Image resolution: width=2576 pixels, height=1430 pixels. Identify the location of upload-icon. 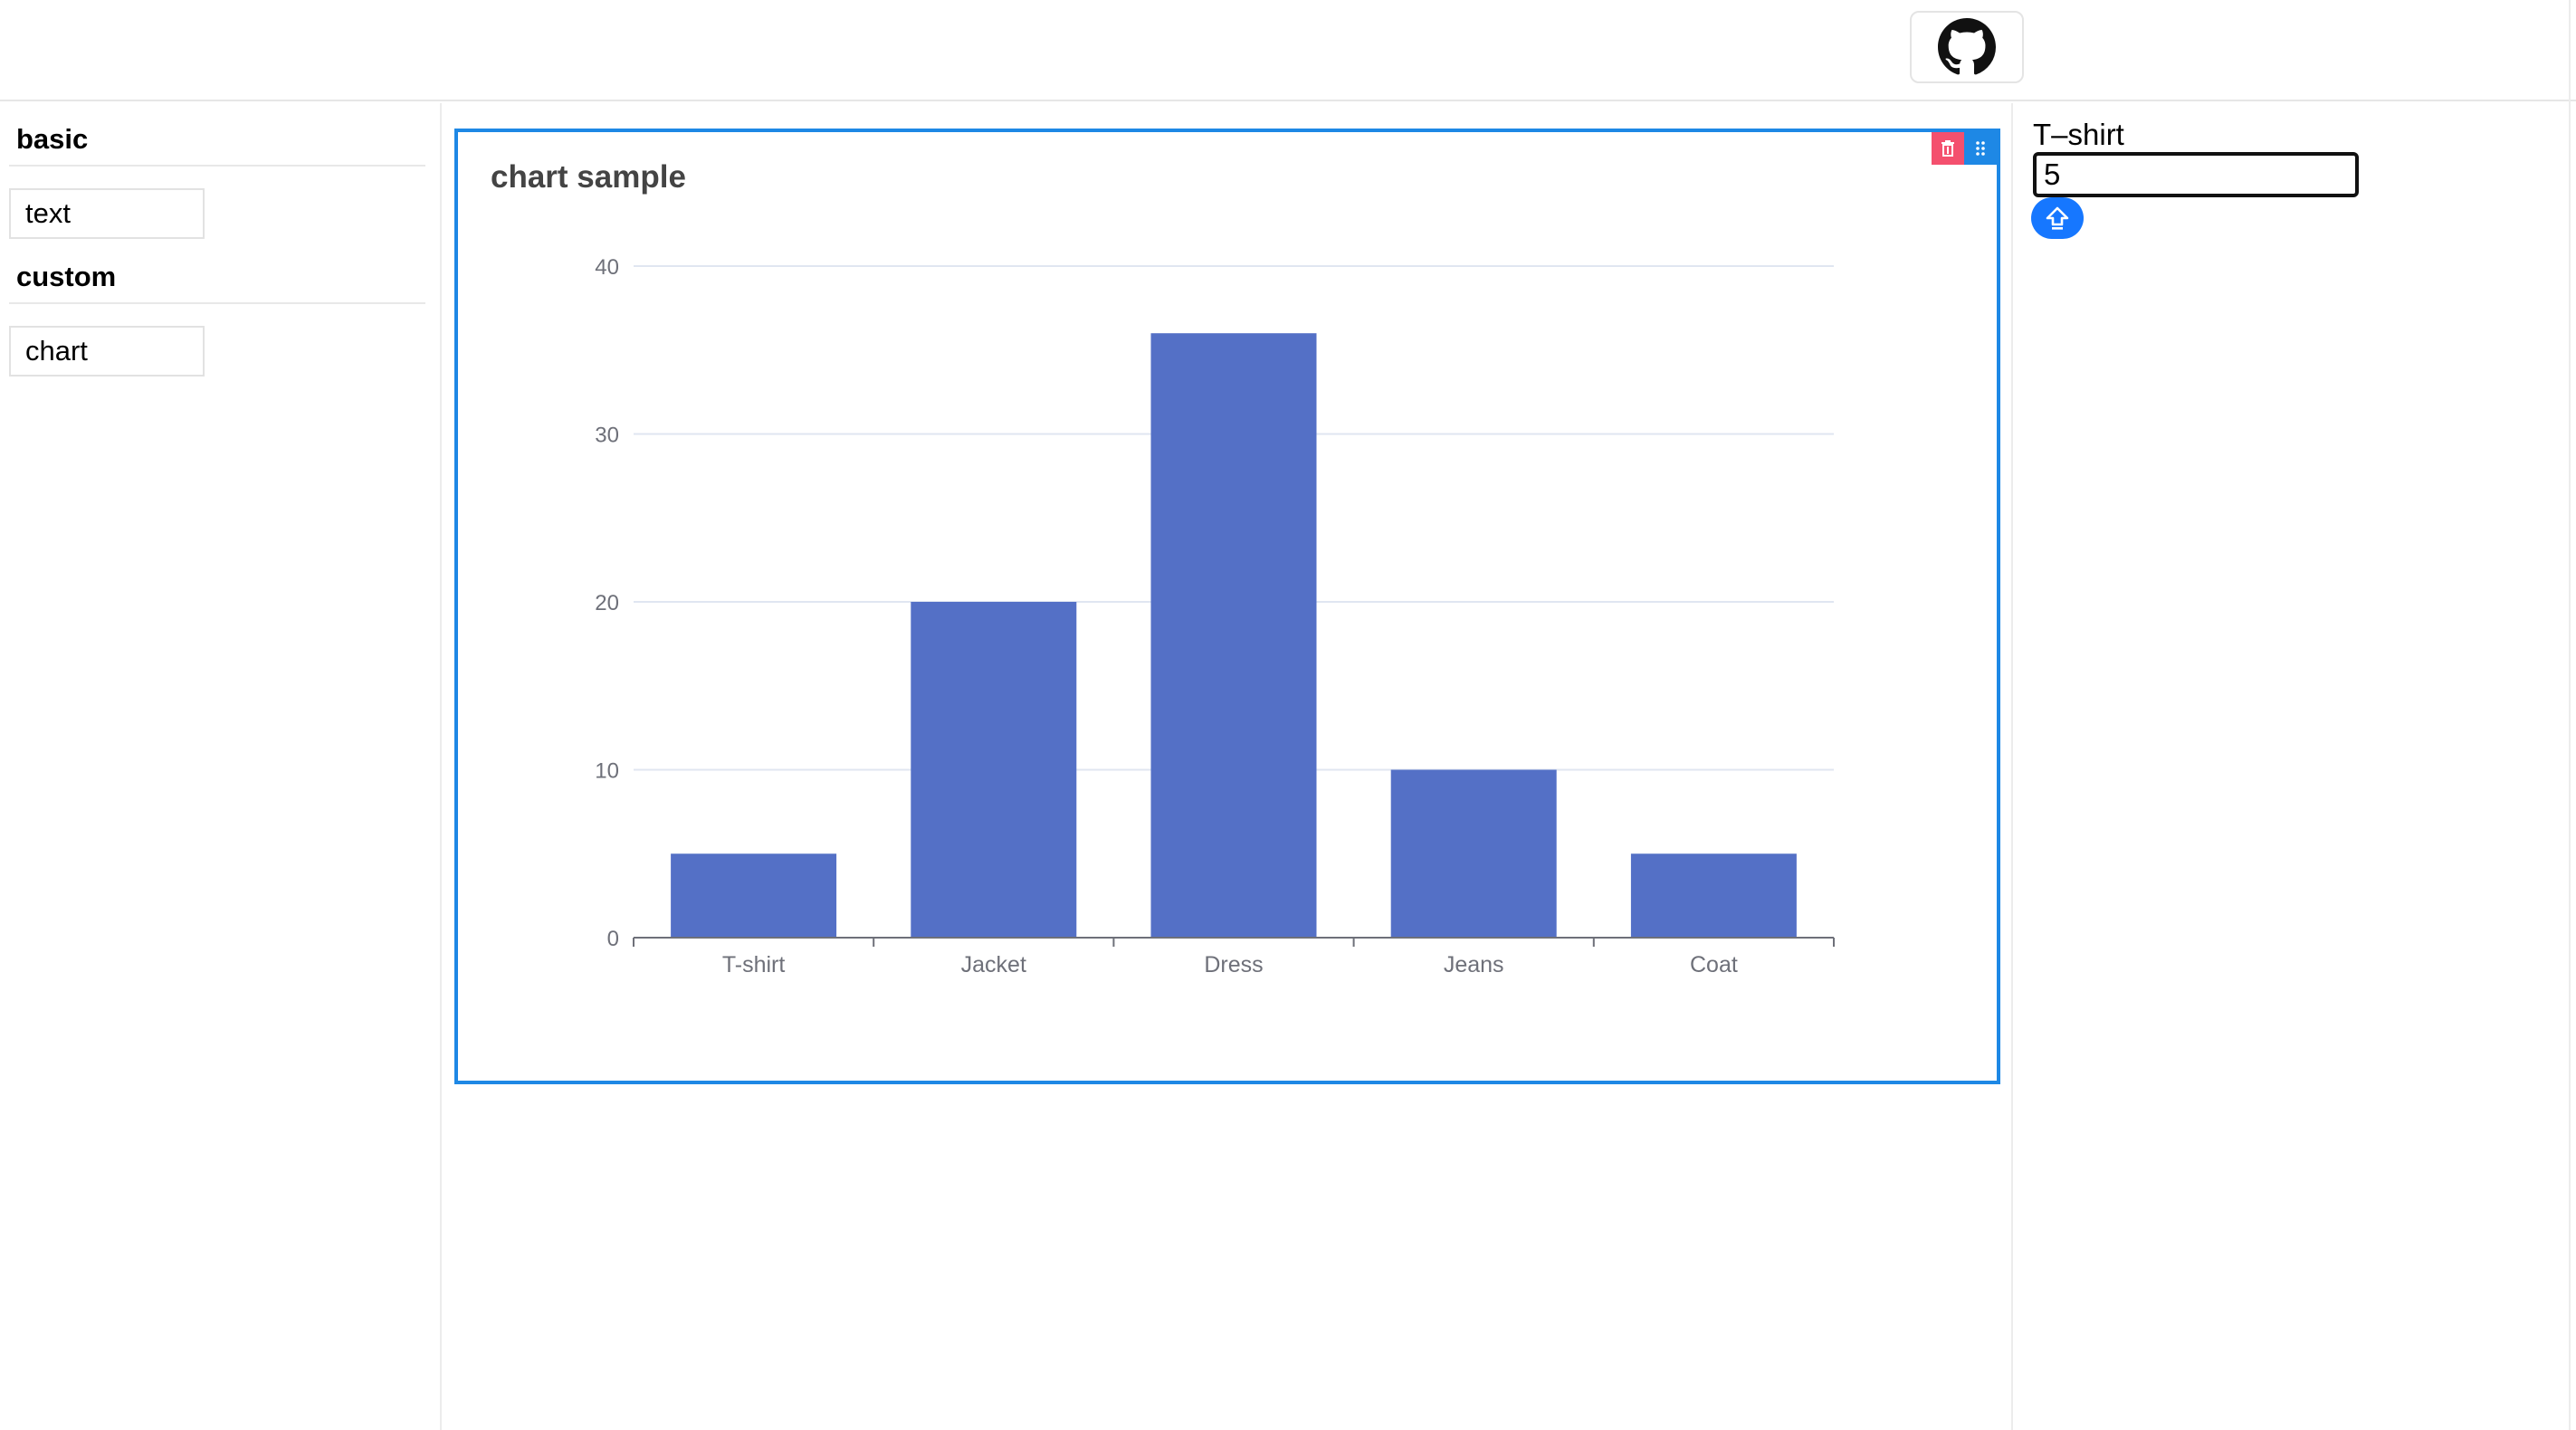
(2057, 218).